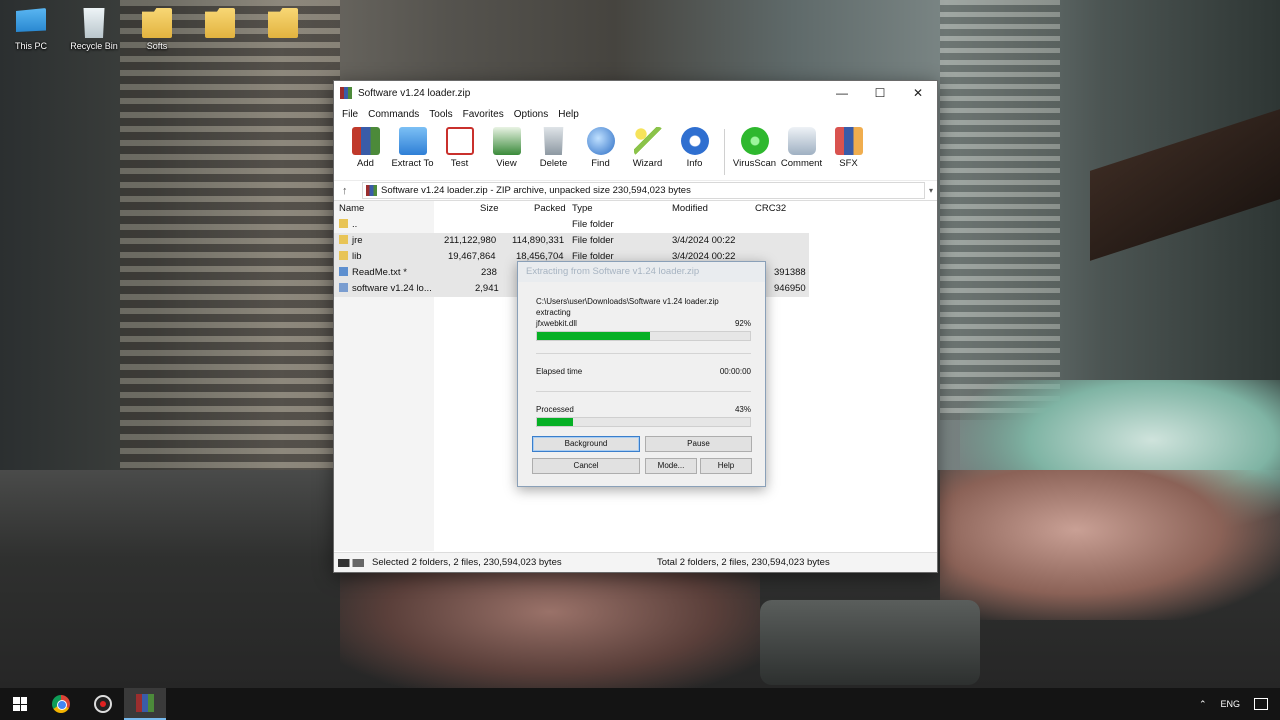 The image size is (1280, 720). I want to click on processed-progress-bar, so click(643, 422).